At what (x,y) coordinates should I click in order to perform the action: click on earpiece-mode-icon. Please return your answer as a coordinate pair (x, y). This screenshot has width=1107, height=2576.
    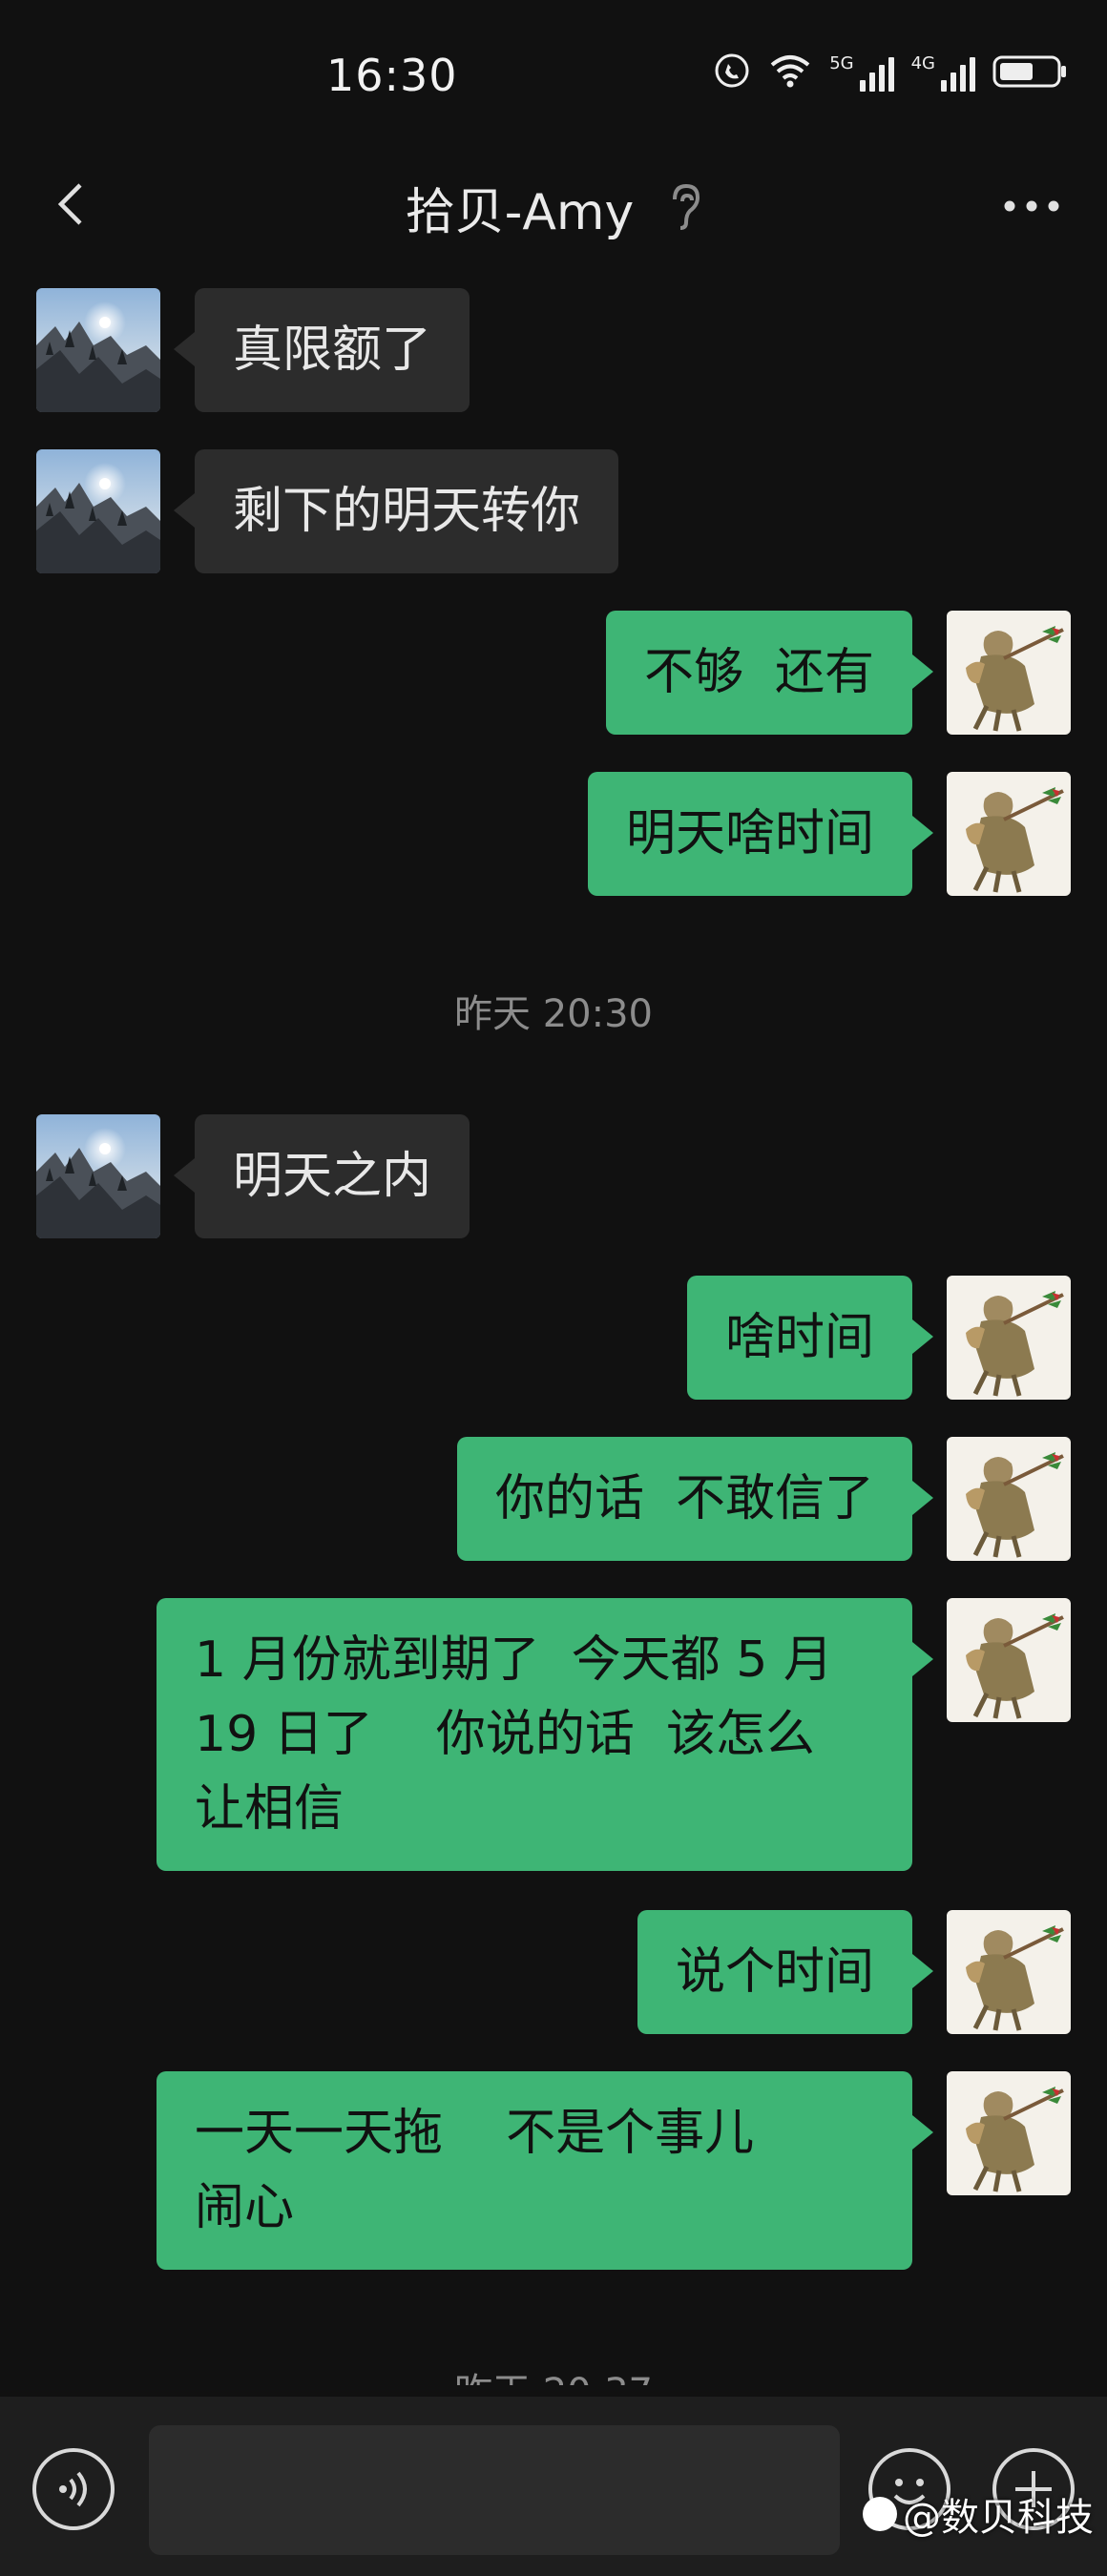
    Looking at the image, I should click on (684, 208).